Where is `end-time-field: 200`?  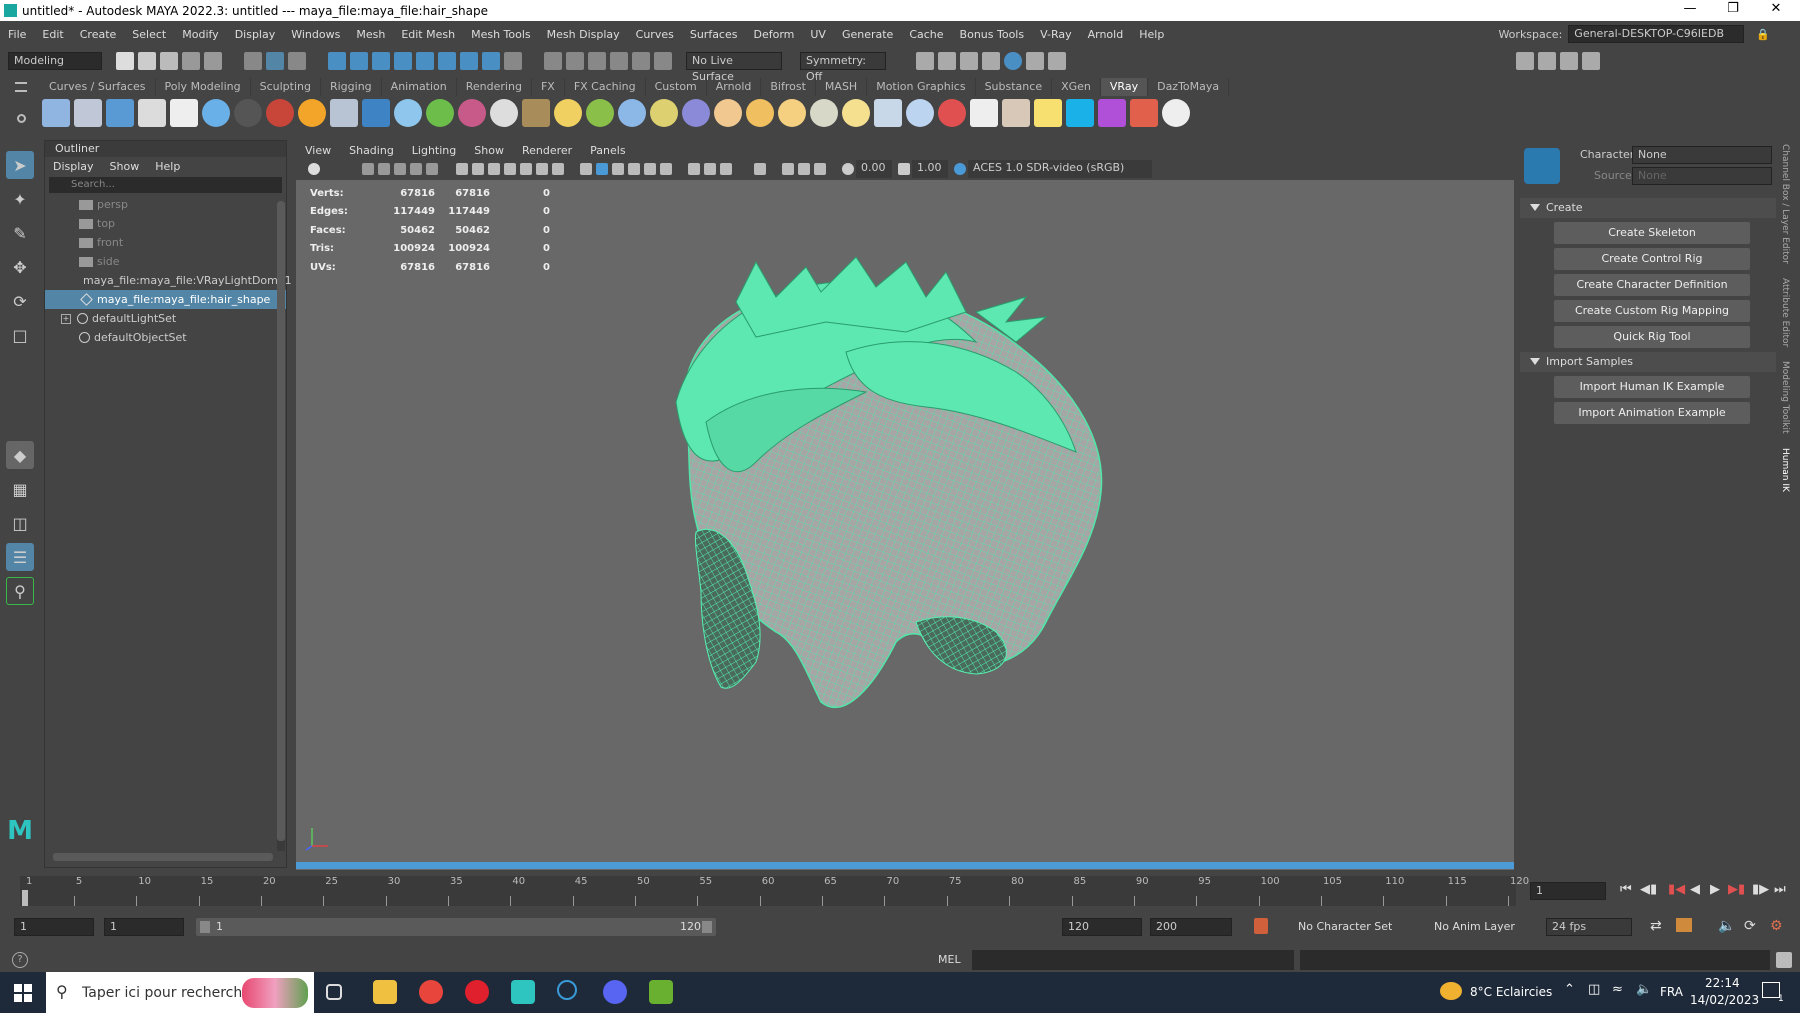
end-time-field: 200 is located at coordinates (1191, 927).